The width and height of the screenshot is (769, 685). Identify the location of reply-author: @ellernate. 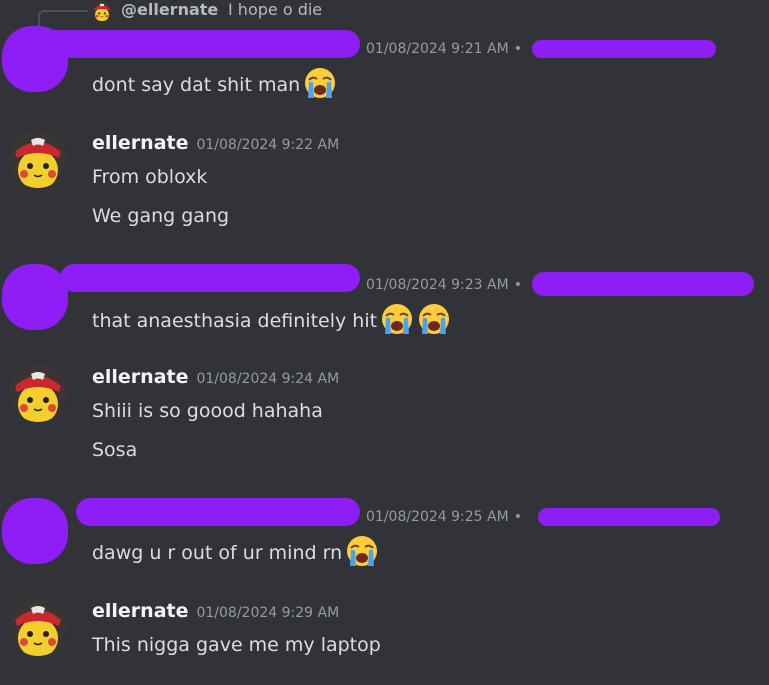
(169, 9).